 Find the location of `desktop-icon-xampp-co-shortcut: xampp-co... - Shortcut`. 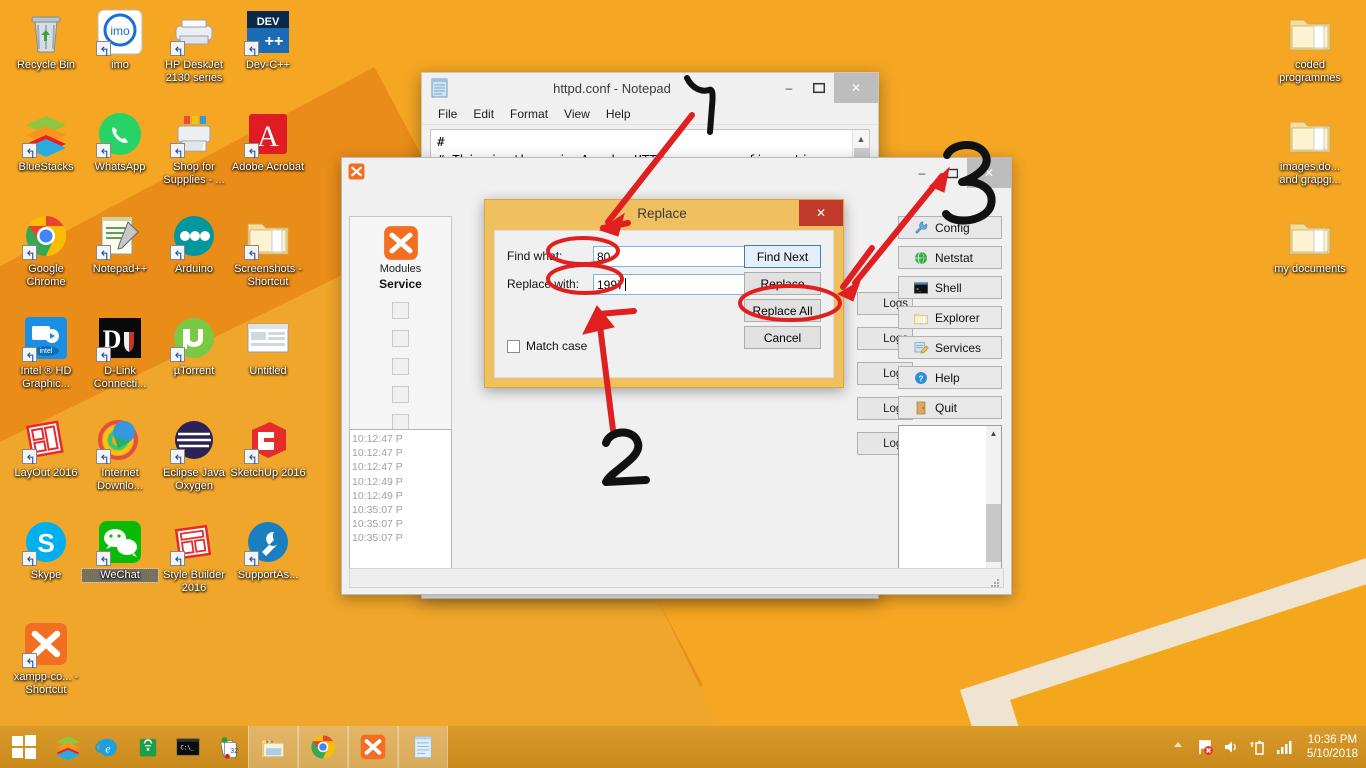

desktop-icon-xampp-co-shortcut: xampp-co... - Shortcut is located at coordinates (46, 658).